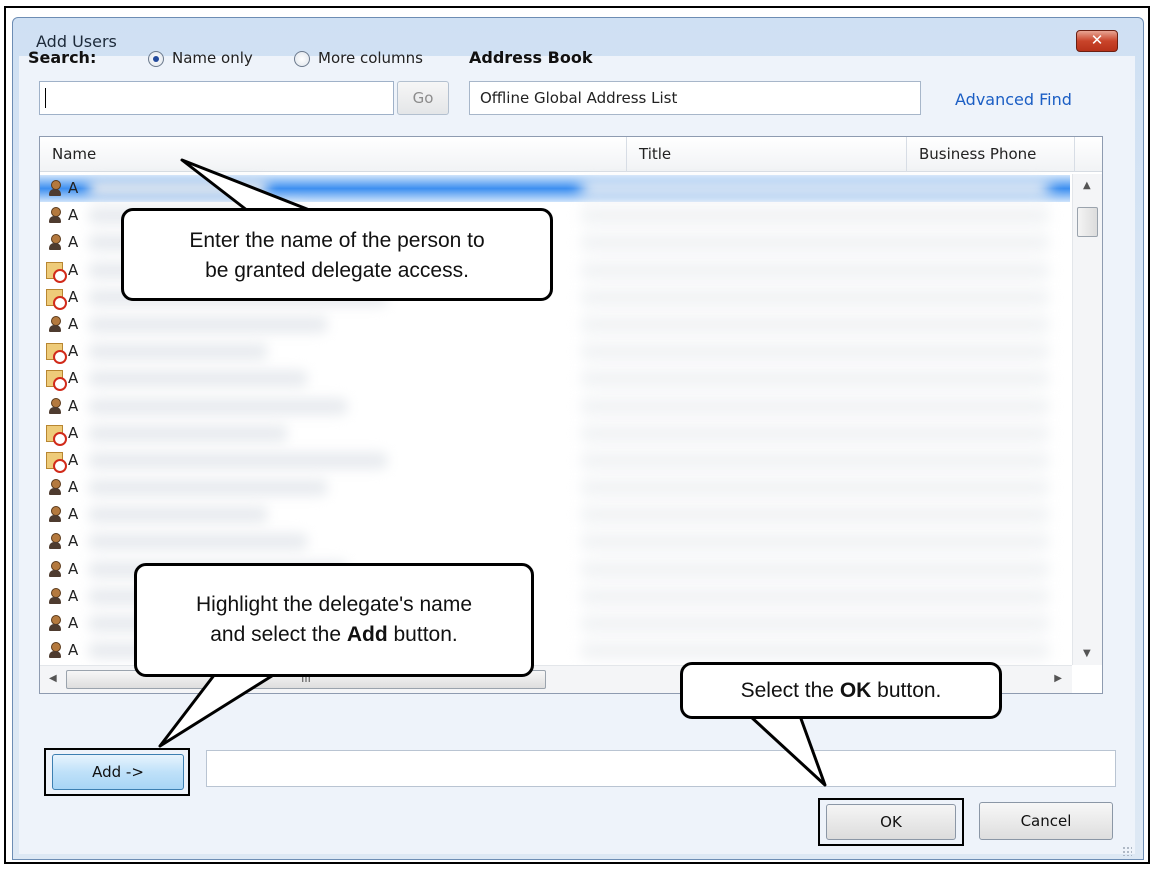  What do you see at coordinates (302, 59) in the screenshot?
I see `more-columns-radio` at bounding box center [302, 59].